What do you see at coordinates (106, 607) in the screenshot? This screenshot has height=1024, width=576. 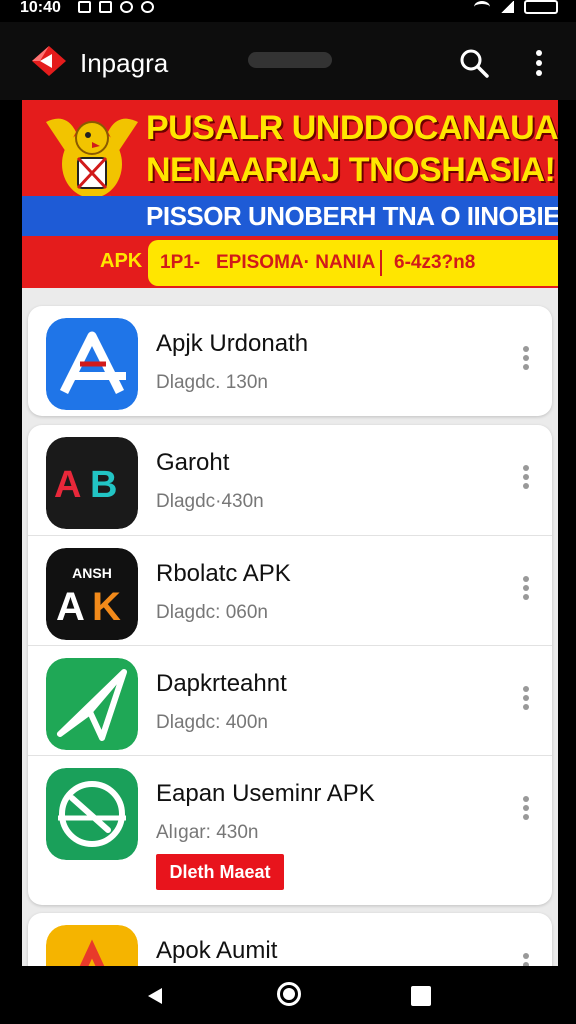 I see `svg-text: K` at bounding box center [106, 607].